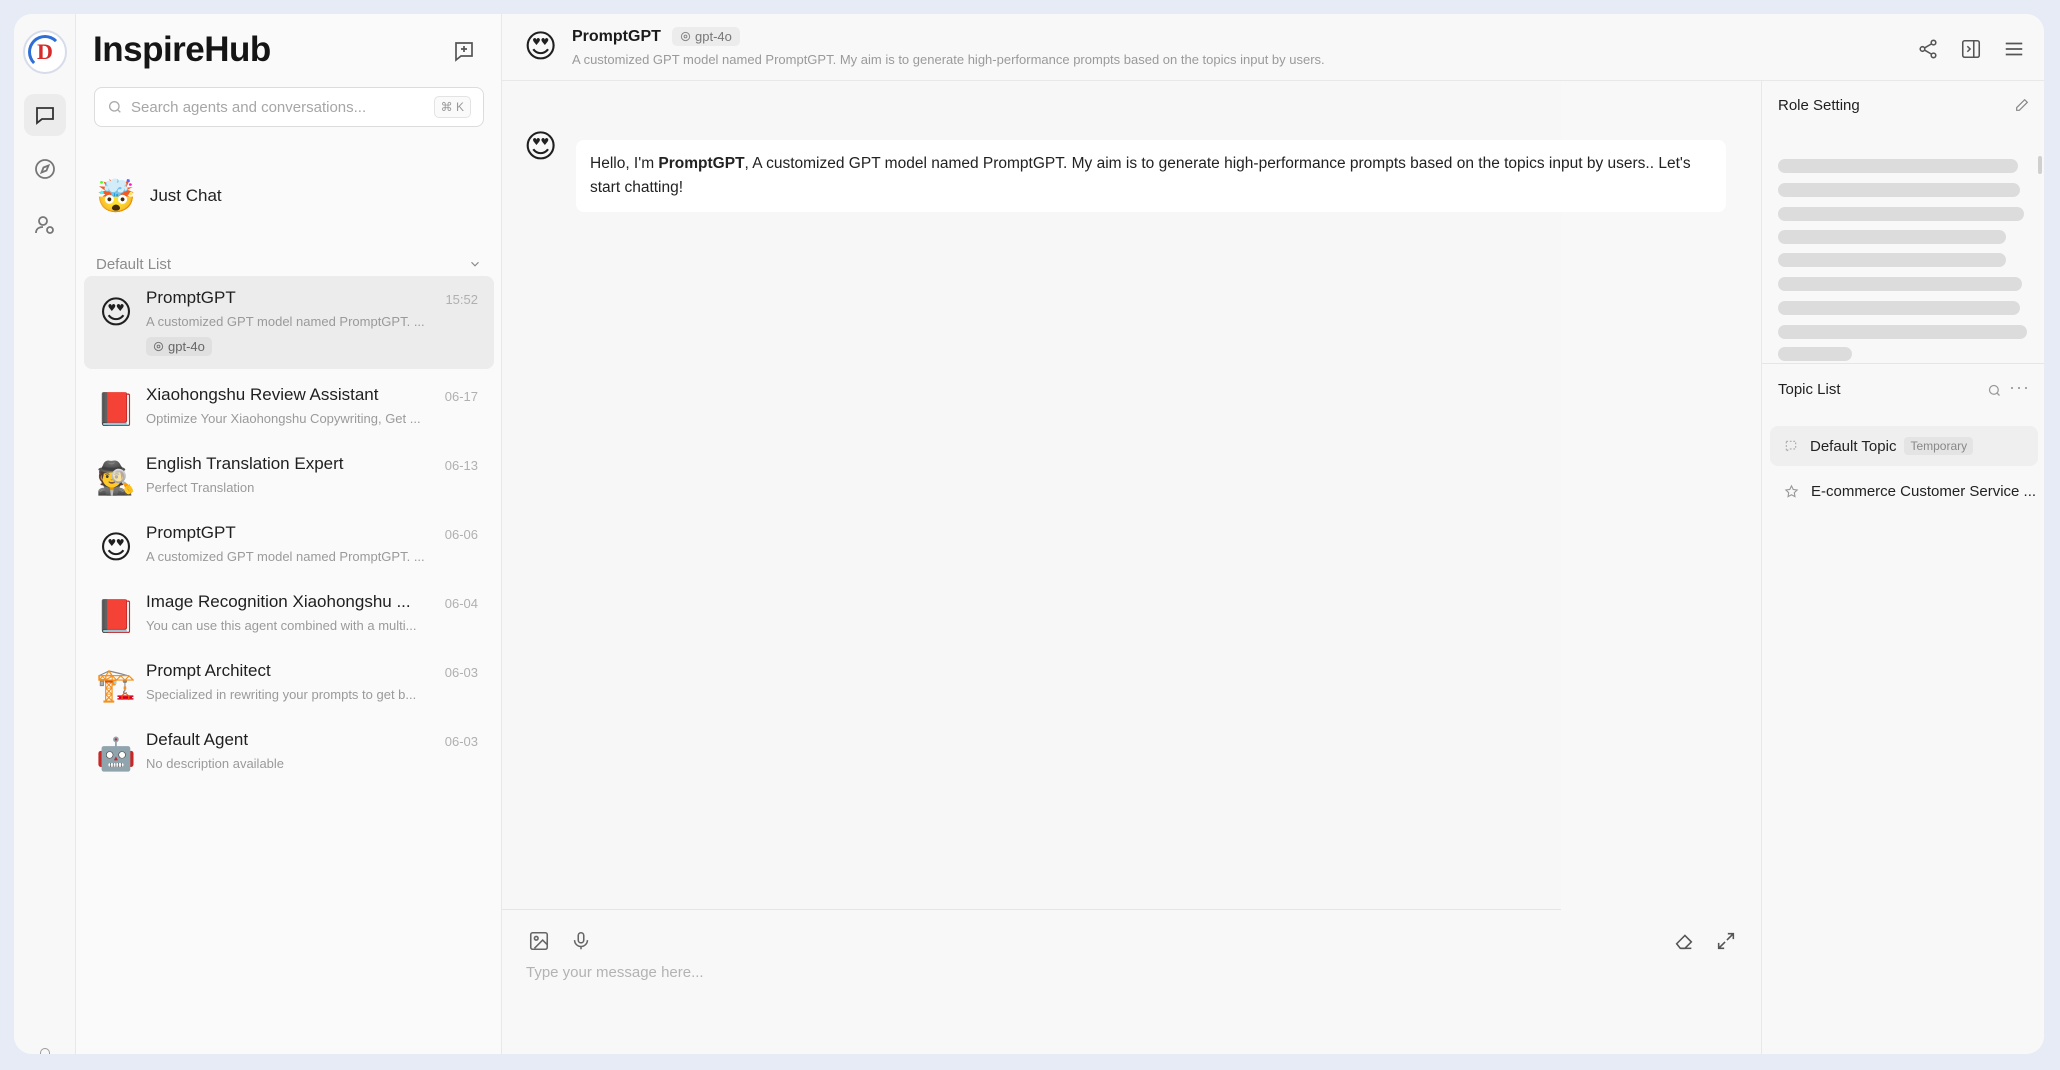  I want to click on search-box: ⌘ K, so click(289, 107).